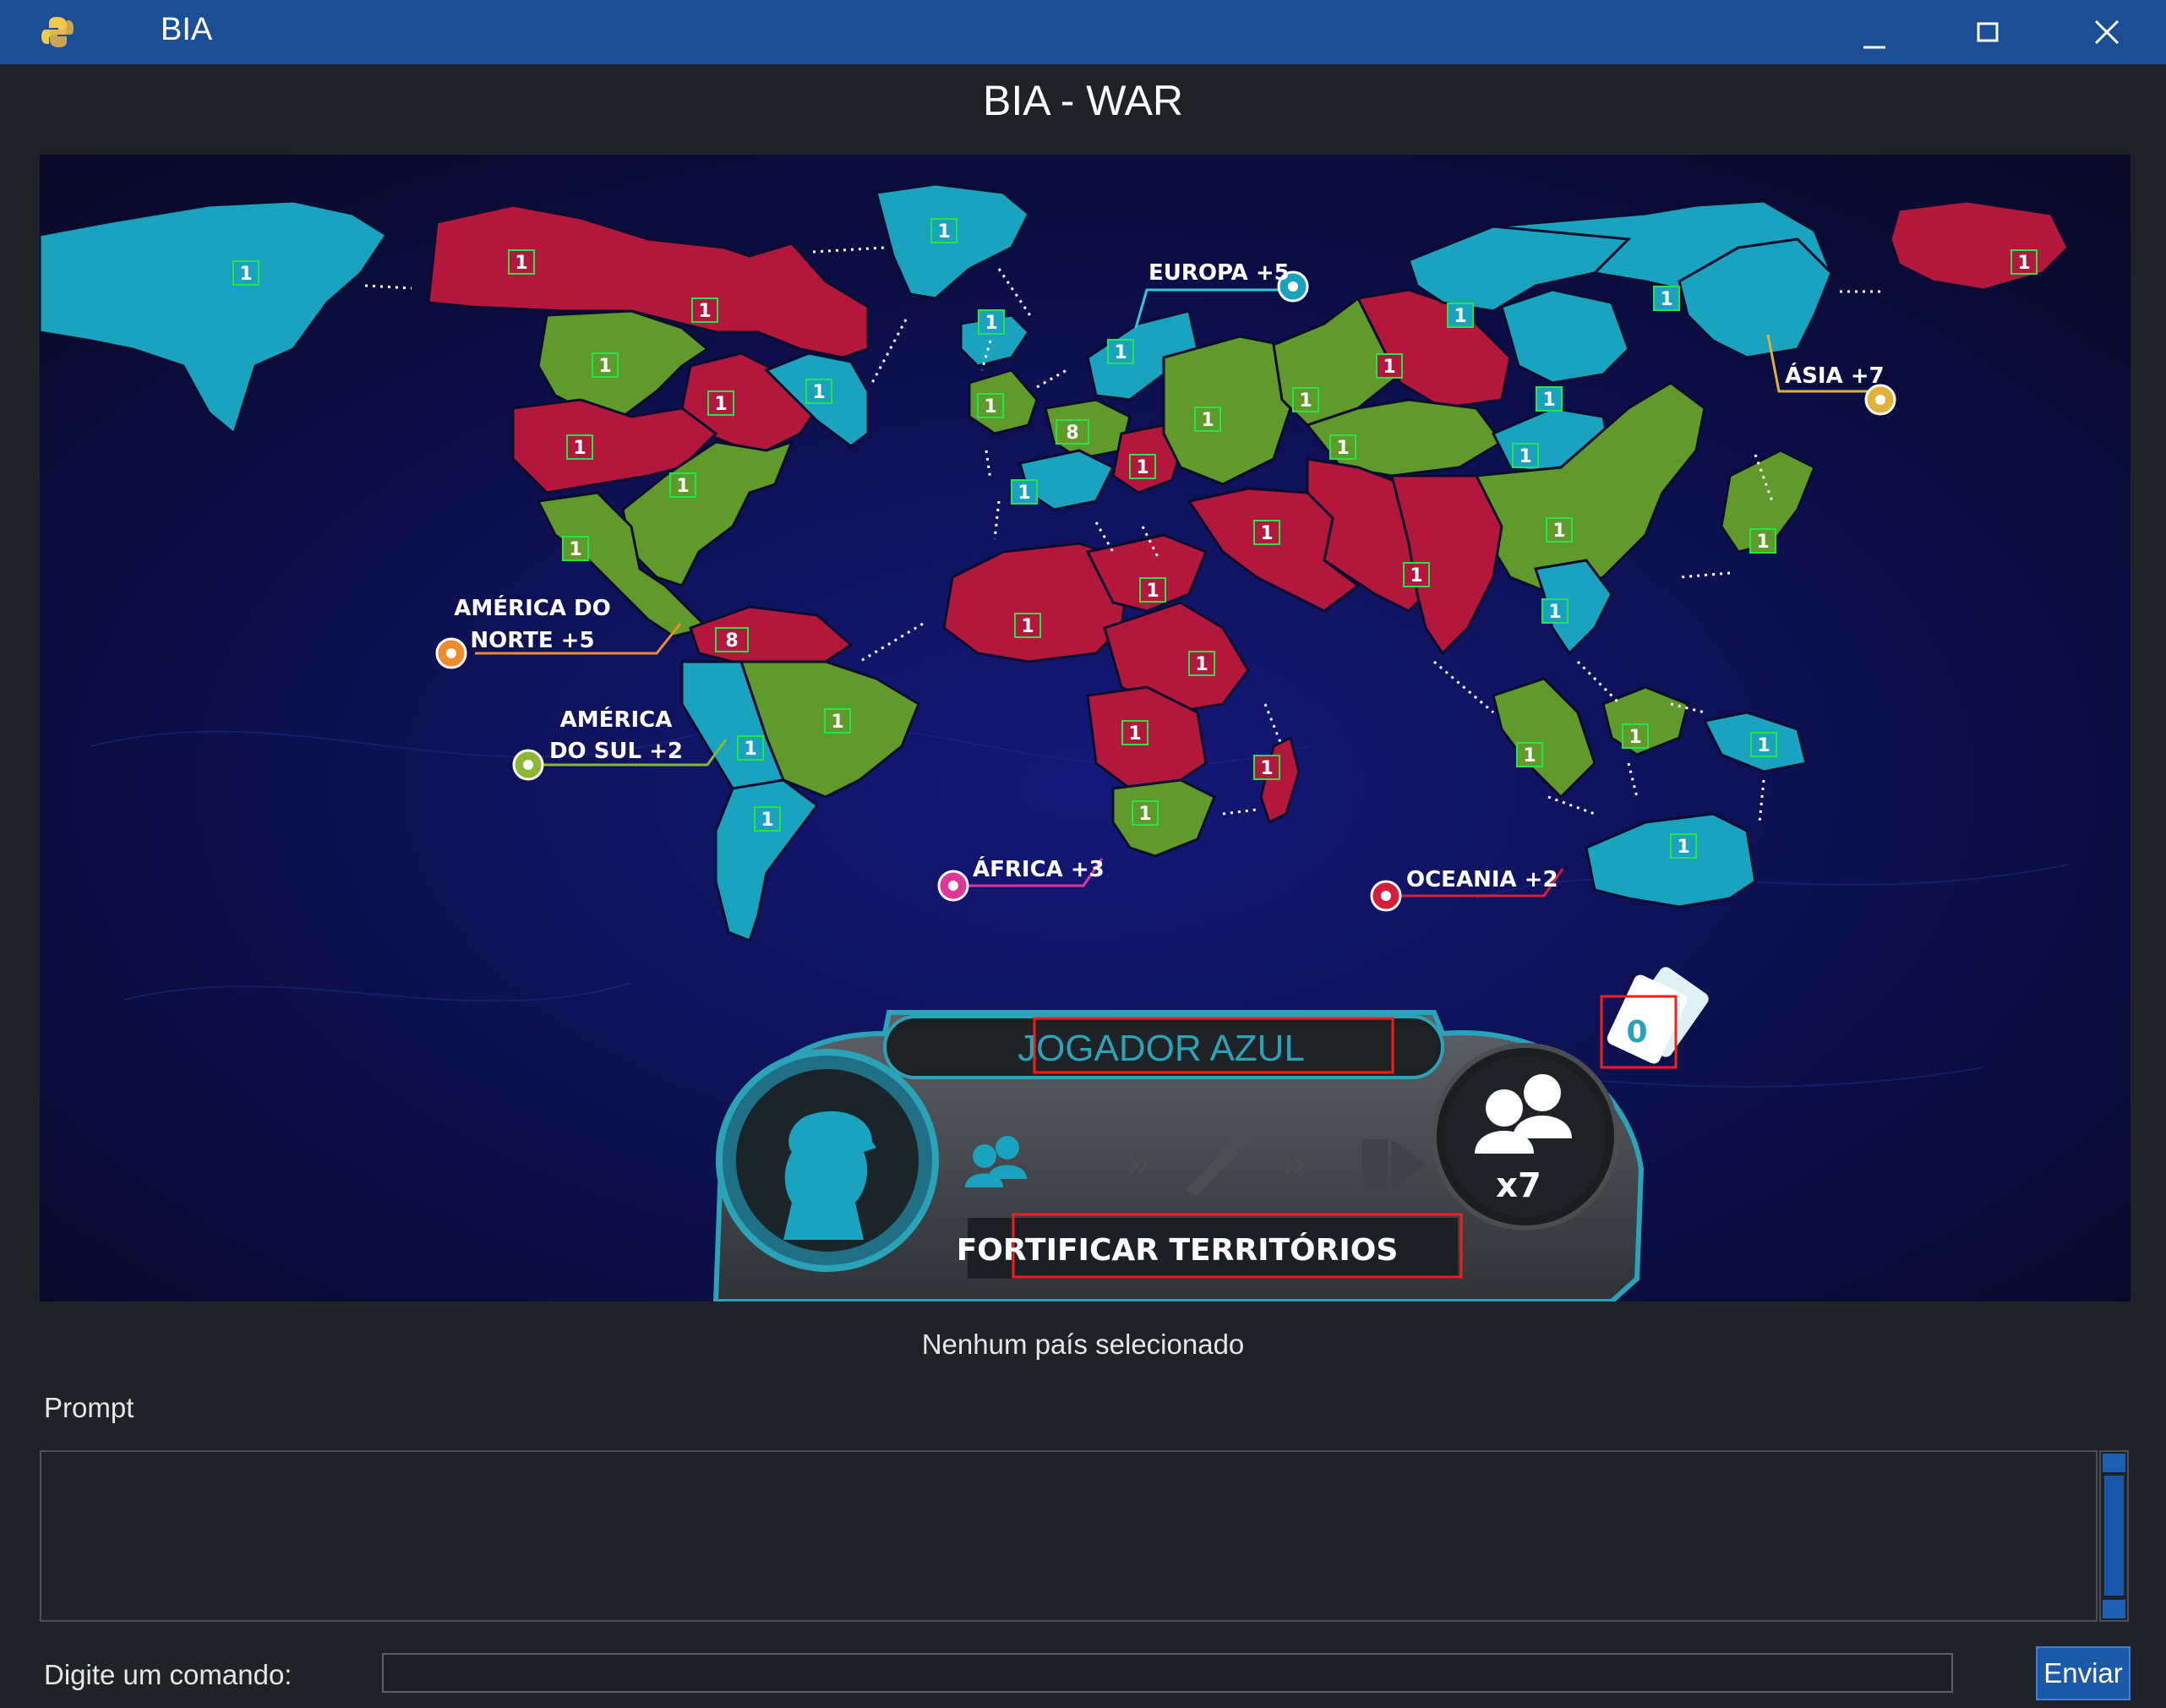  I want to click on europa-bonus-label: EUROPA +5, so click(1219, 273).